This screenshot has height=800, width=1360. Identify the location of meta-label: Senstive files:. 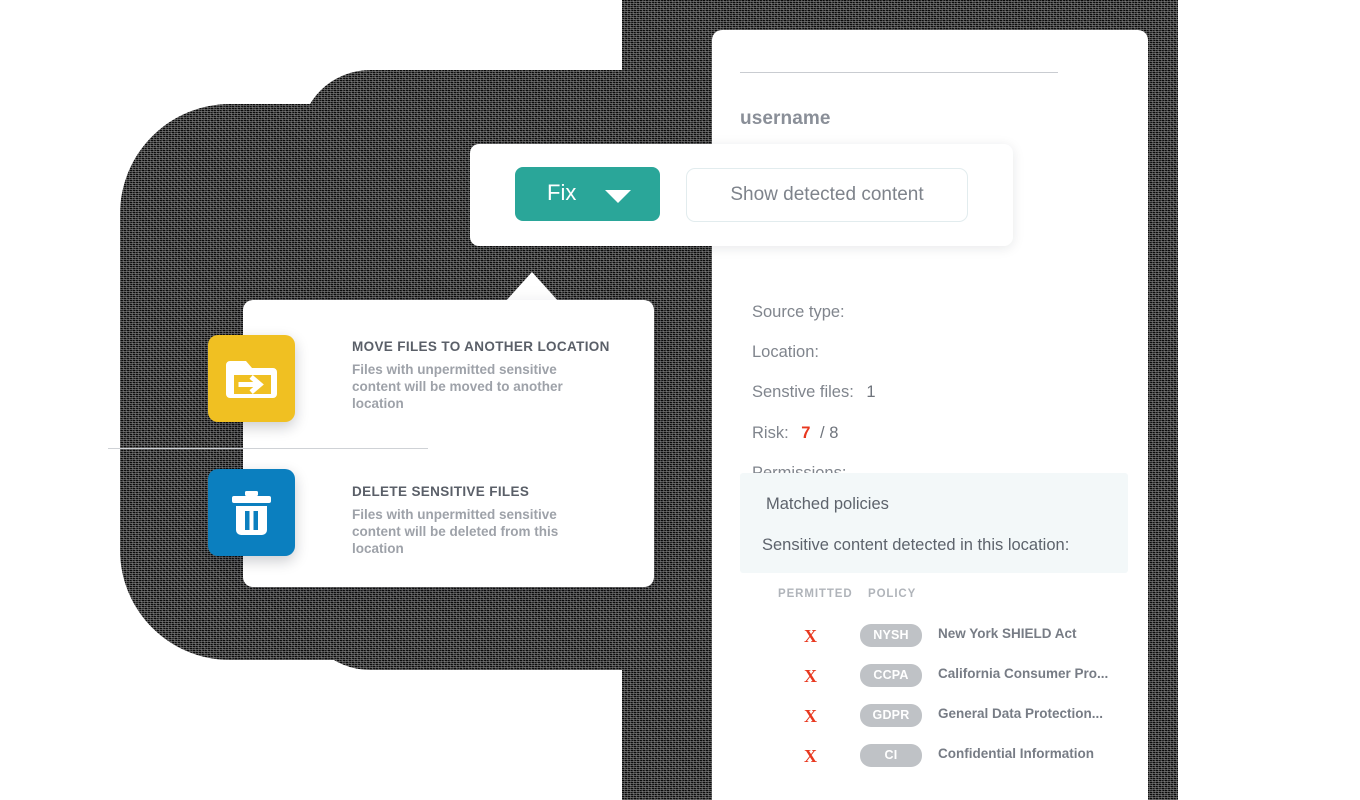
(803, 392).